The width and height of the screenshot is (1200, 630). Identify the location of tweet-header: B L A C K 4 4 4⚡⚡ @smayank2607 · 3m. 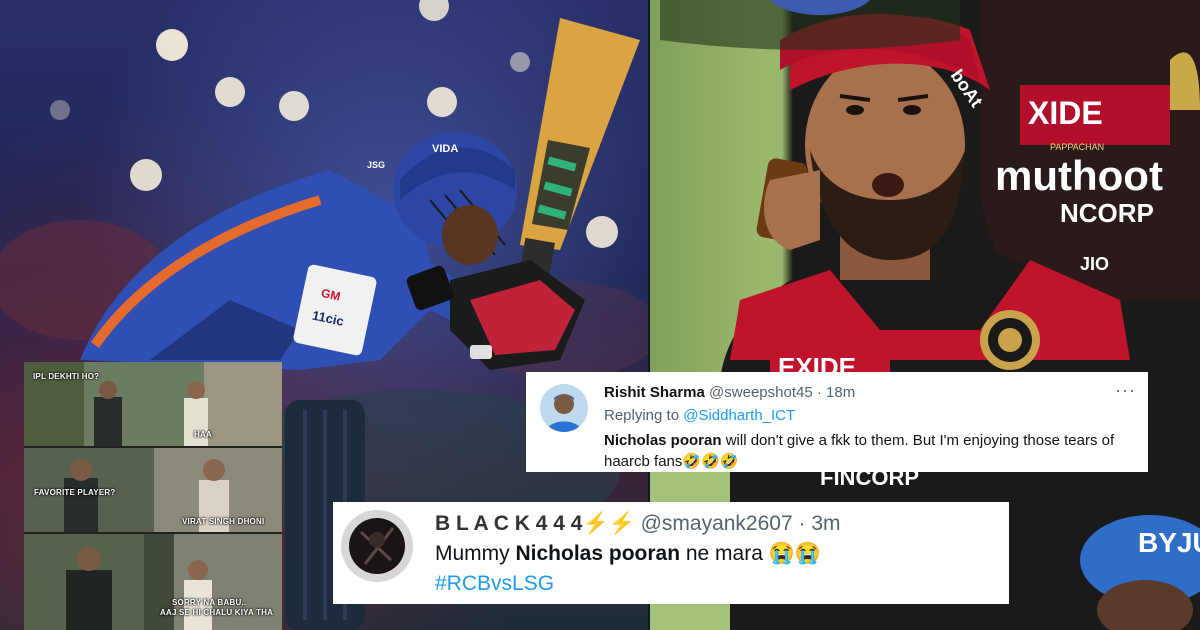
(638, 524).